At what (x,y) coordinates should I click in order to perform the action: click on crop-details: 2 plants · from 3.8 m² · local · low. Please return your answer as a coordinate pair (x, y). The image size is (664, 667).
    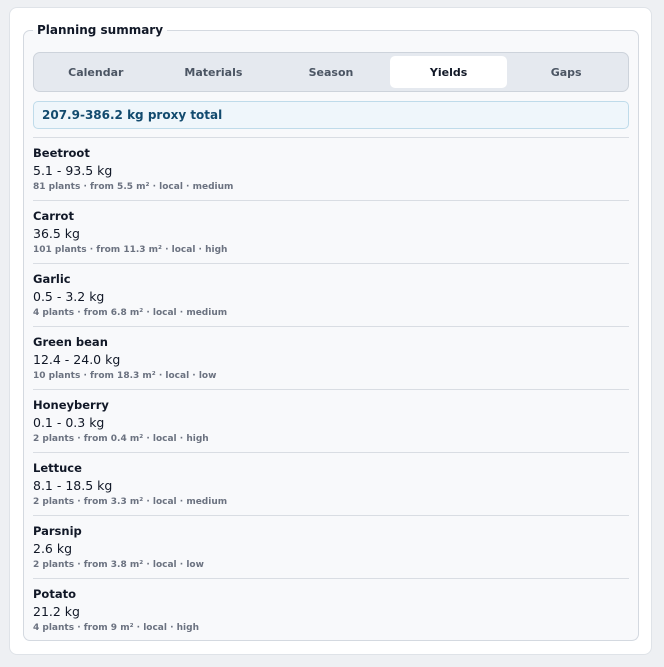
    Looking at the image, I should click on (118, 565).